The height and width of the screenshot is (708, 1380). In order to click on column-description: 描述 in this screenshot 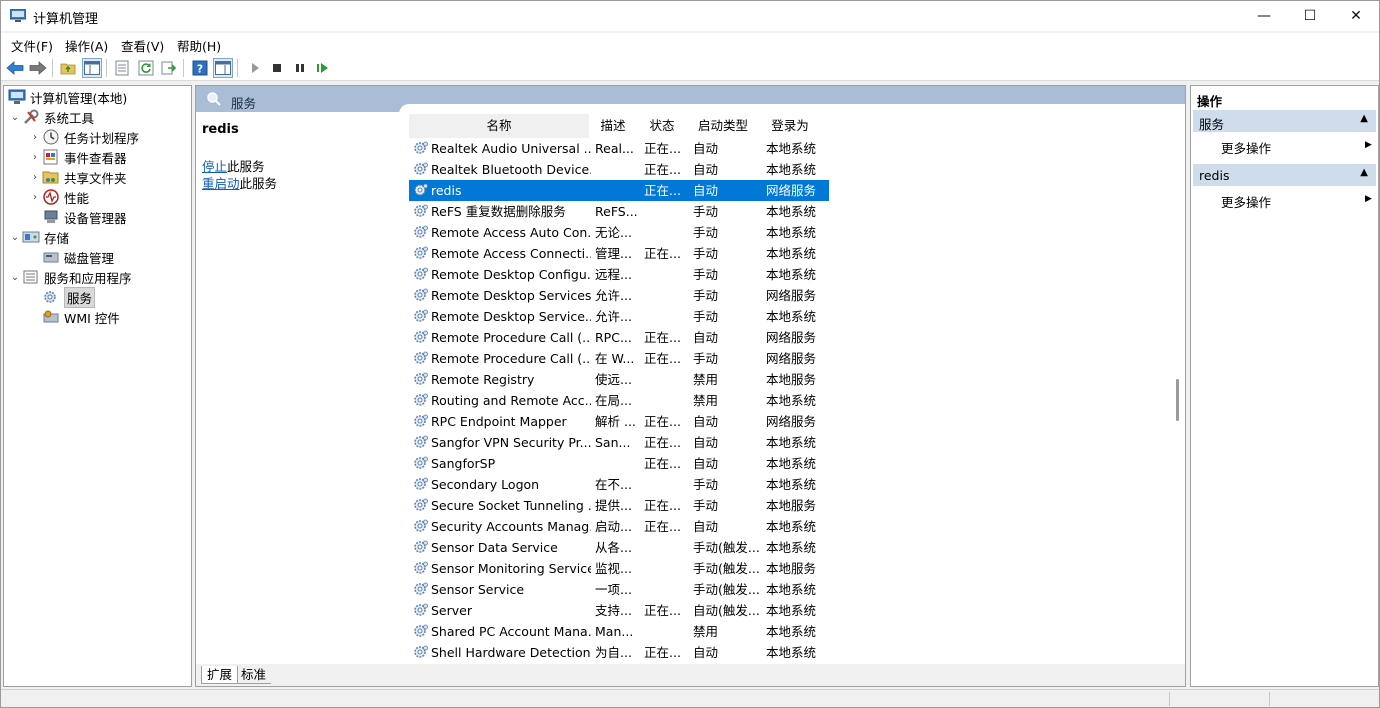, I will do `click(613, 126)`.